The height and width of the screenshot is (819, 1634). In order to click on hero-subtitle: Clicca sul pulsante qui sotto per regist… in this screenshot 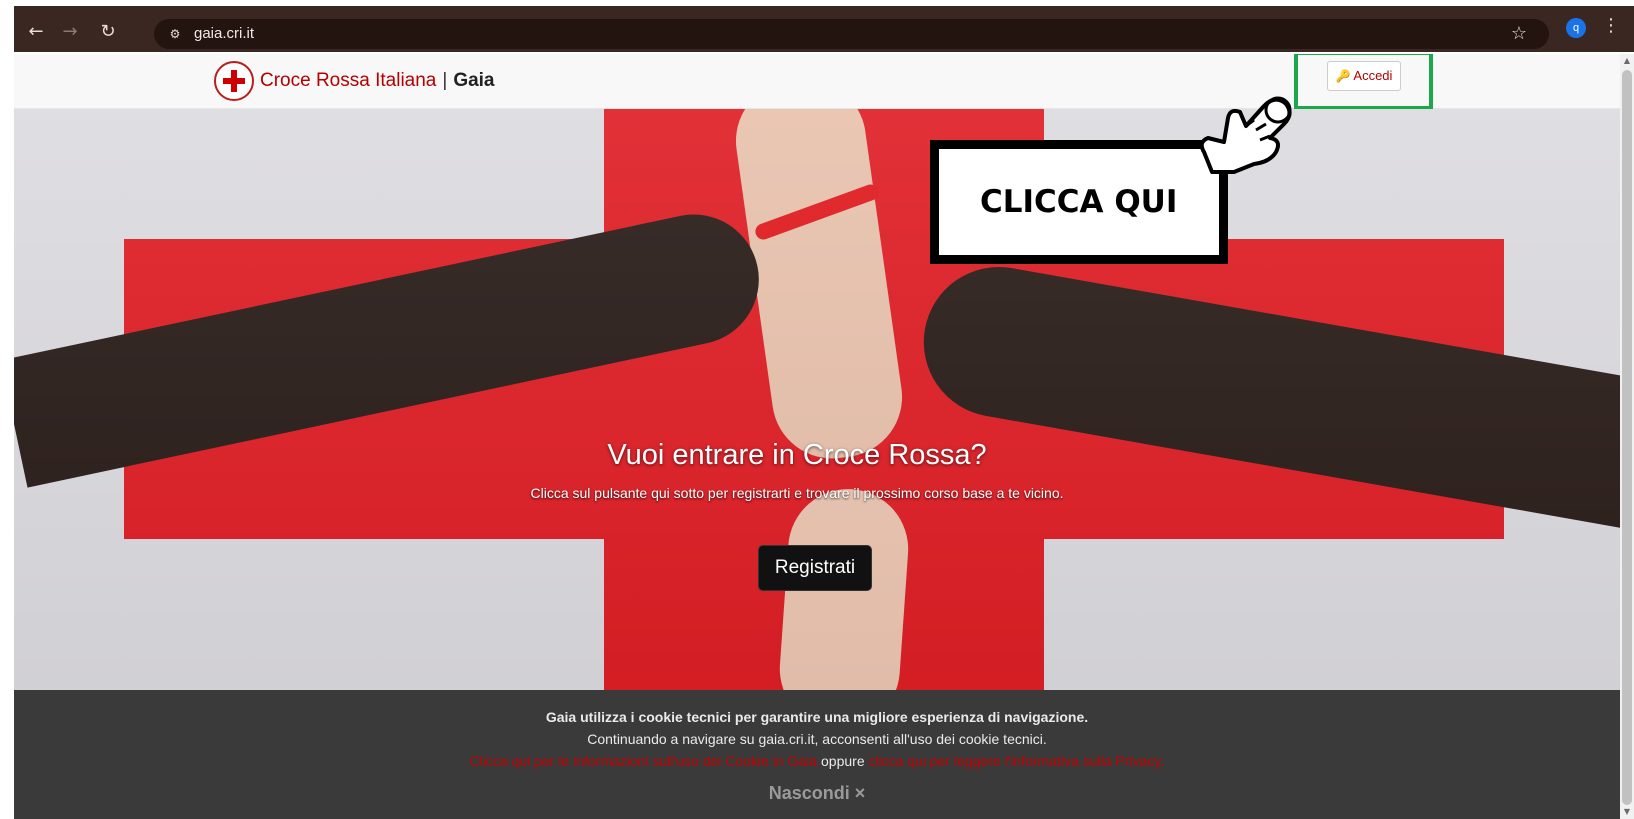, I will do `click(797, 493)`.